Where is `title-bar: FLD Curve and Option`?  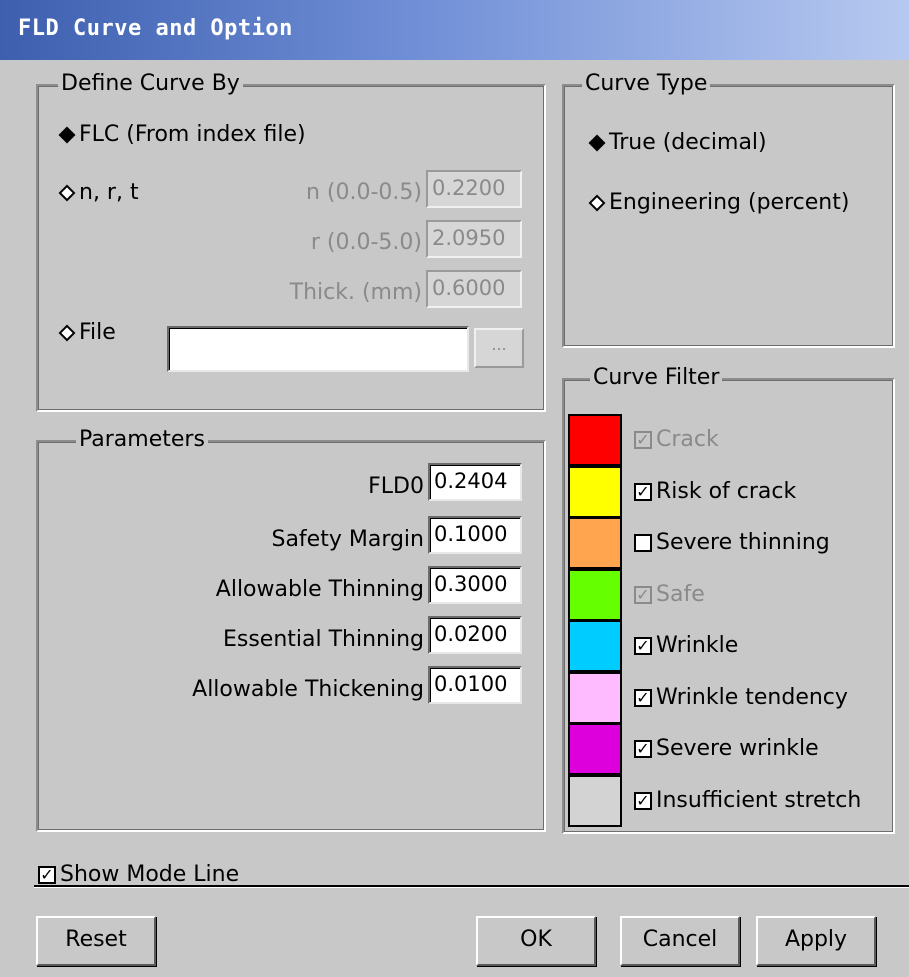 title-bar: FLD Curve and Option is located at coordinates (454, 30).